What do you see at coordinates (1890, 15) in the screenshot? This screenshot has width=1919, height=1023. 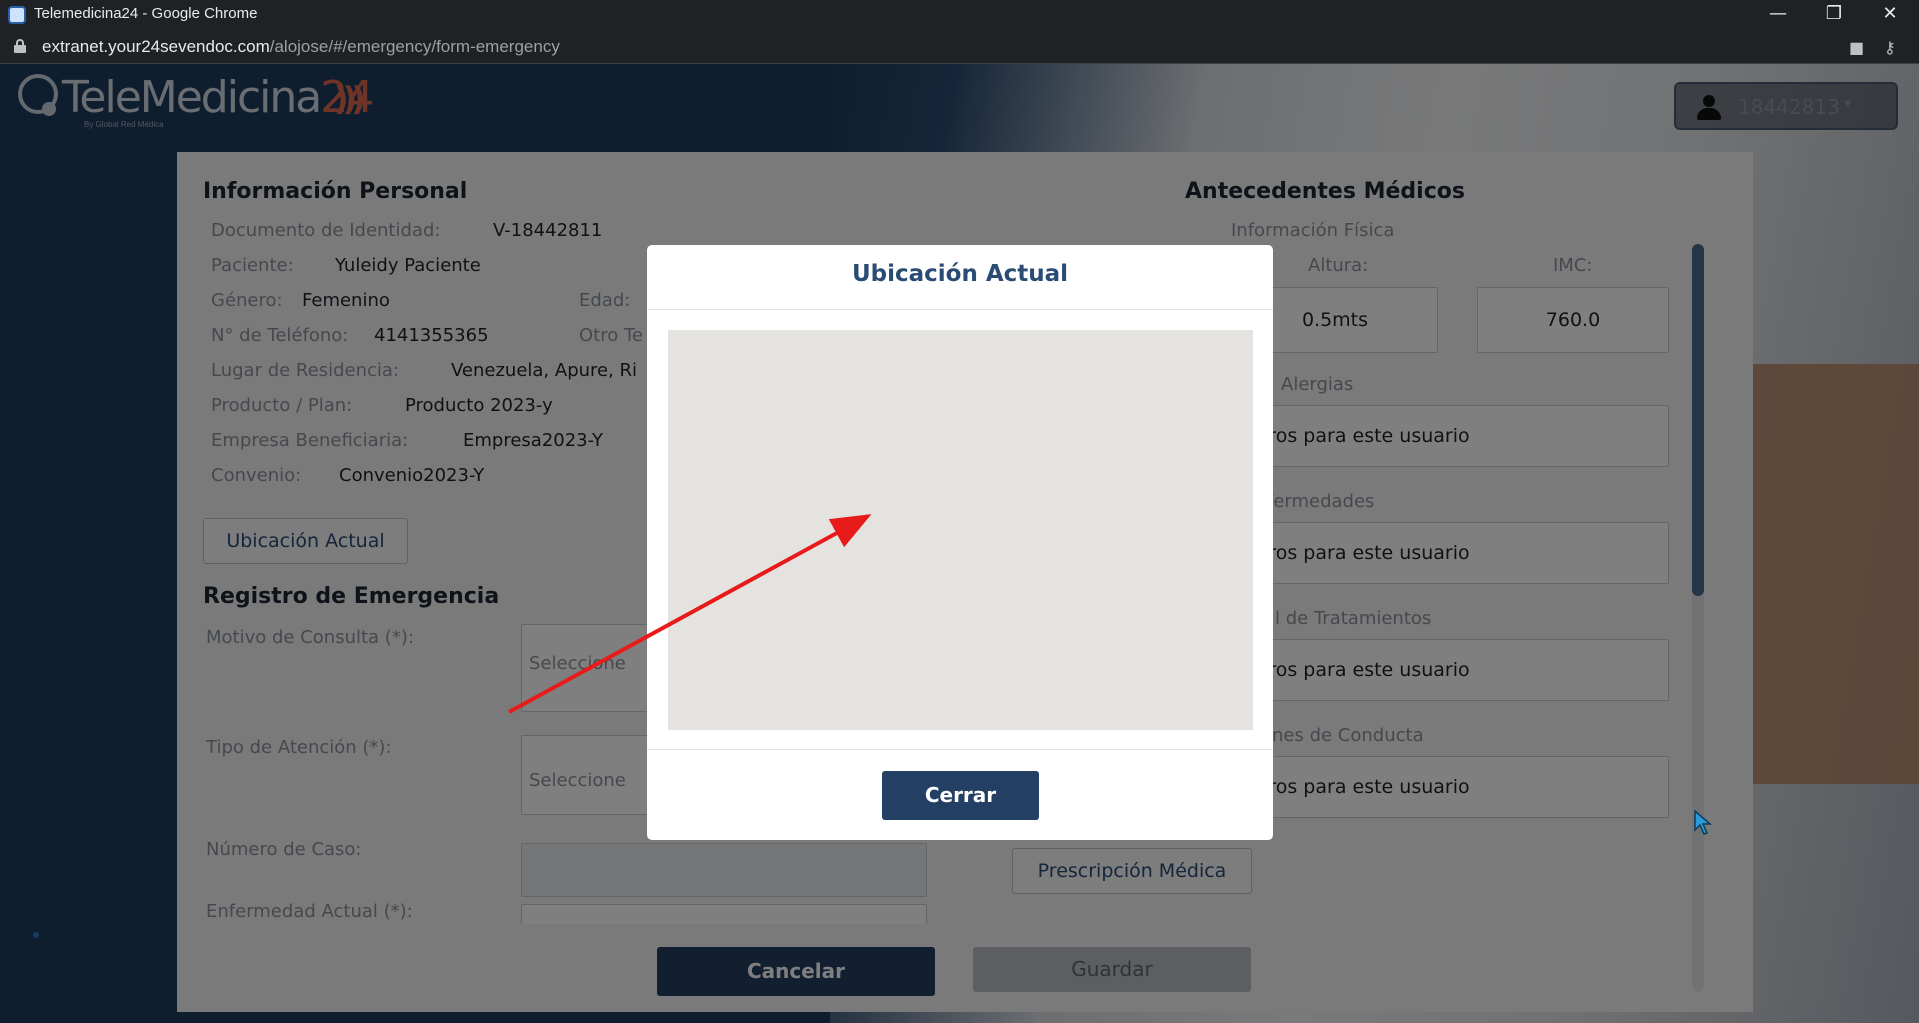 I see `close-window-button: ✕` at bounding box center [1890, 15].